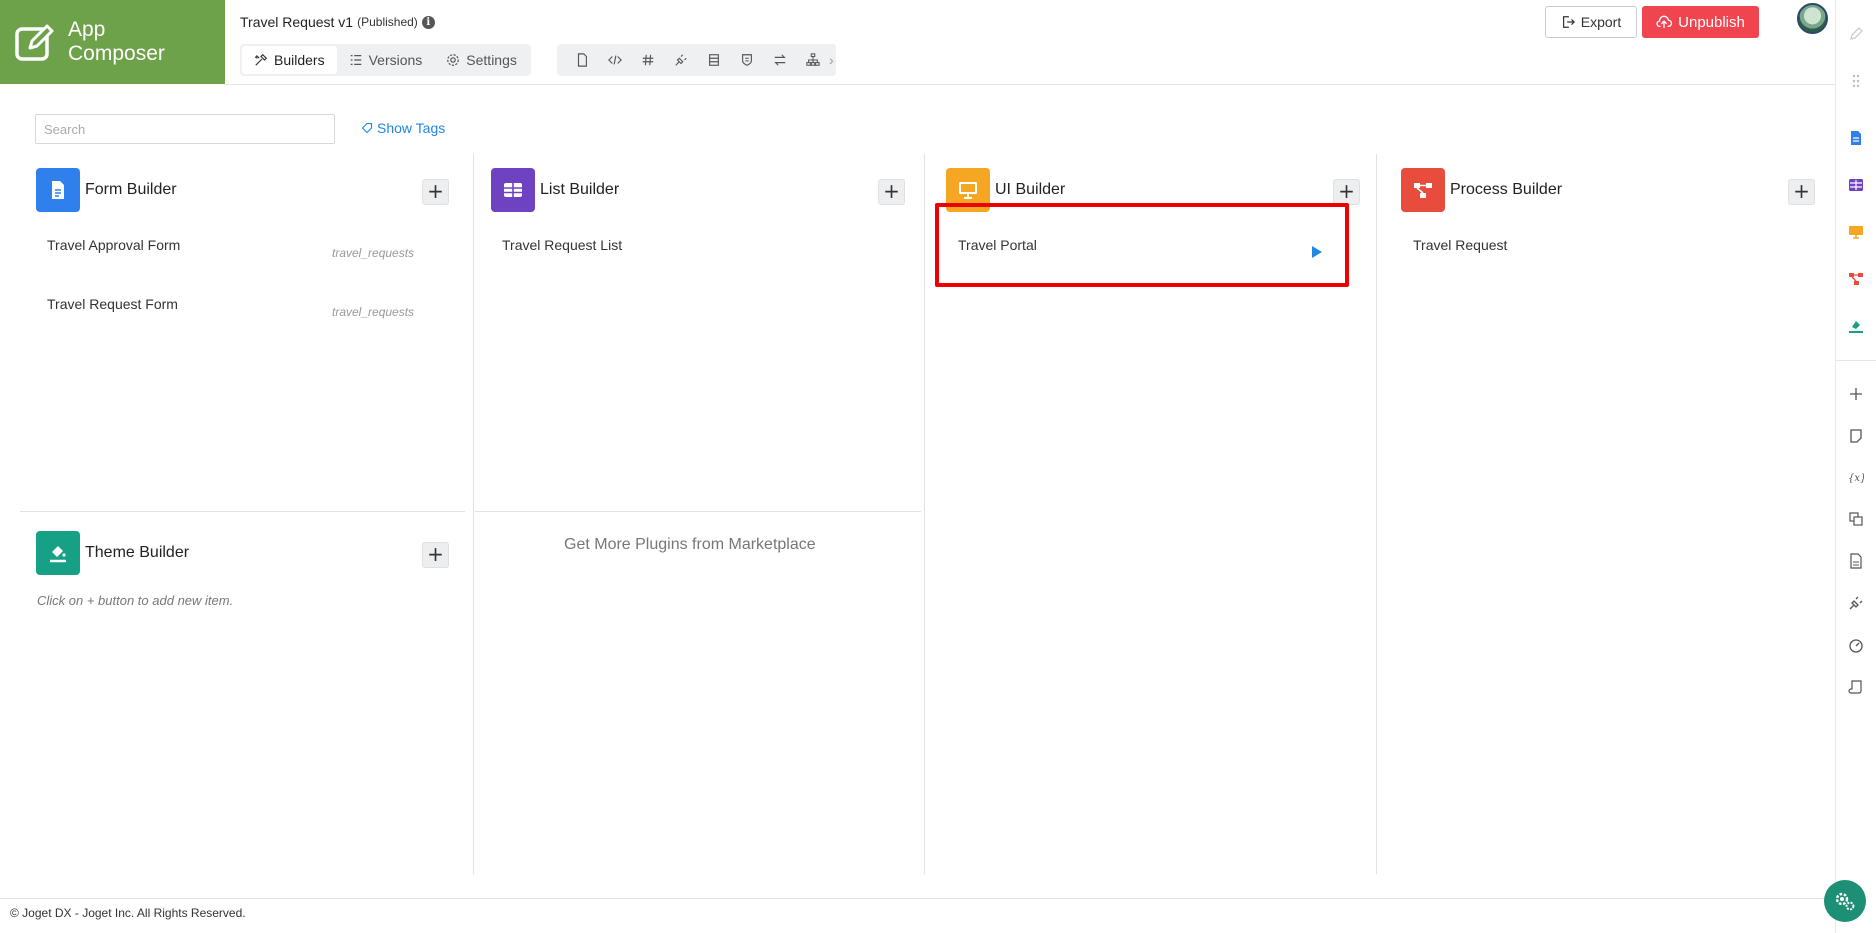  What do you see at coordinates (1030, 84) in the screenshot?
I see `header-divider` at bounding box center [1030, 84].